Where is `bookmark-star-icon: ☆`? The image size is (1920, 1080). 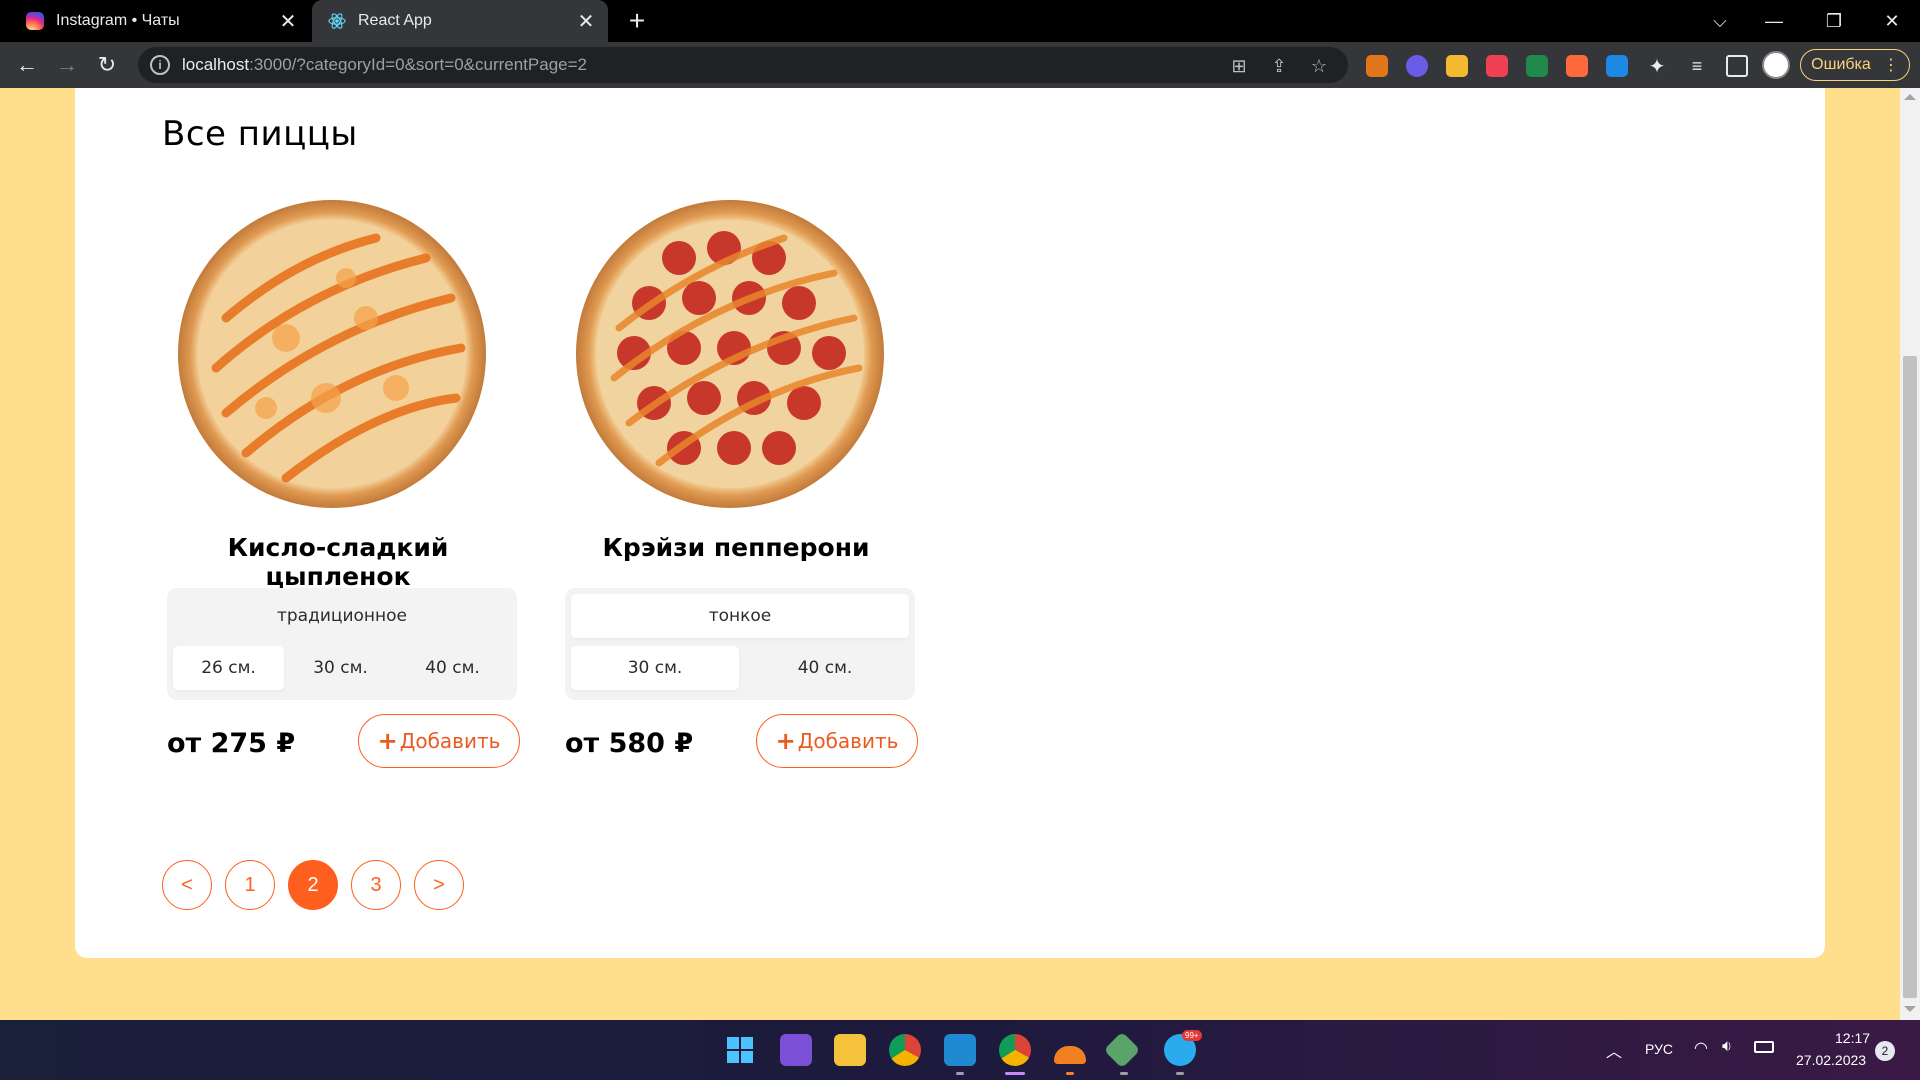 bookmark-star-icon: ☆ is located at coordinates (1319, 66).